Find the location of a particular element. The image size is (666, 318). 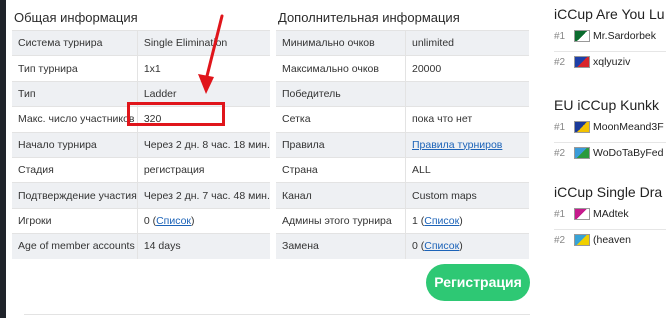

list-link: Правила турниров is located at coordinates (457, 145).